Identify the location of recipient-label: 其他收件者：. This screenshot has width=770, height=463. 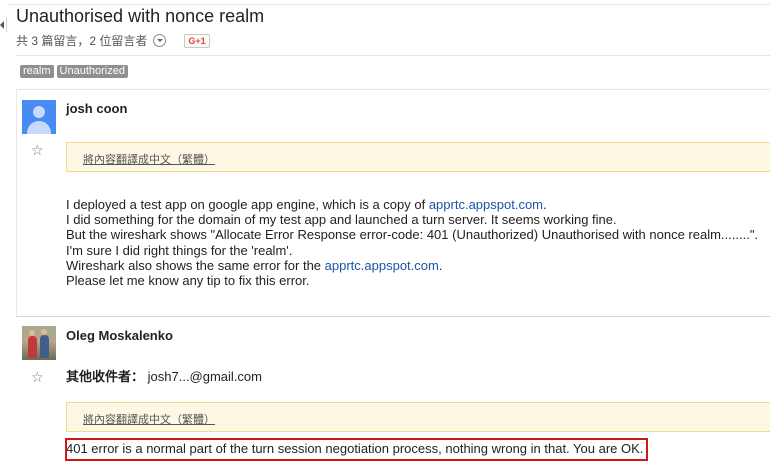
(105, 376).